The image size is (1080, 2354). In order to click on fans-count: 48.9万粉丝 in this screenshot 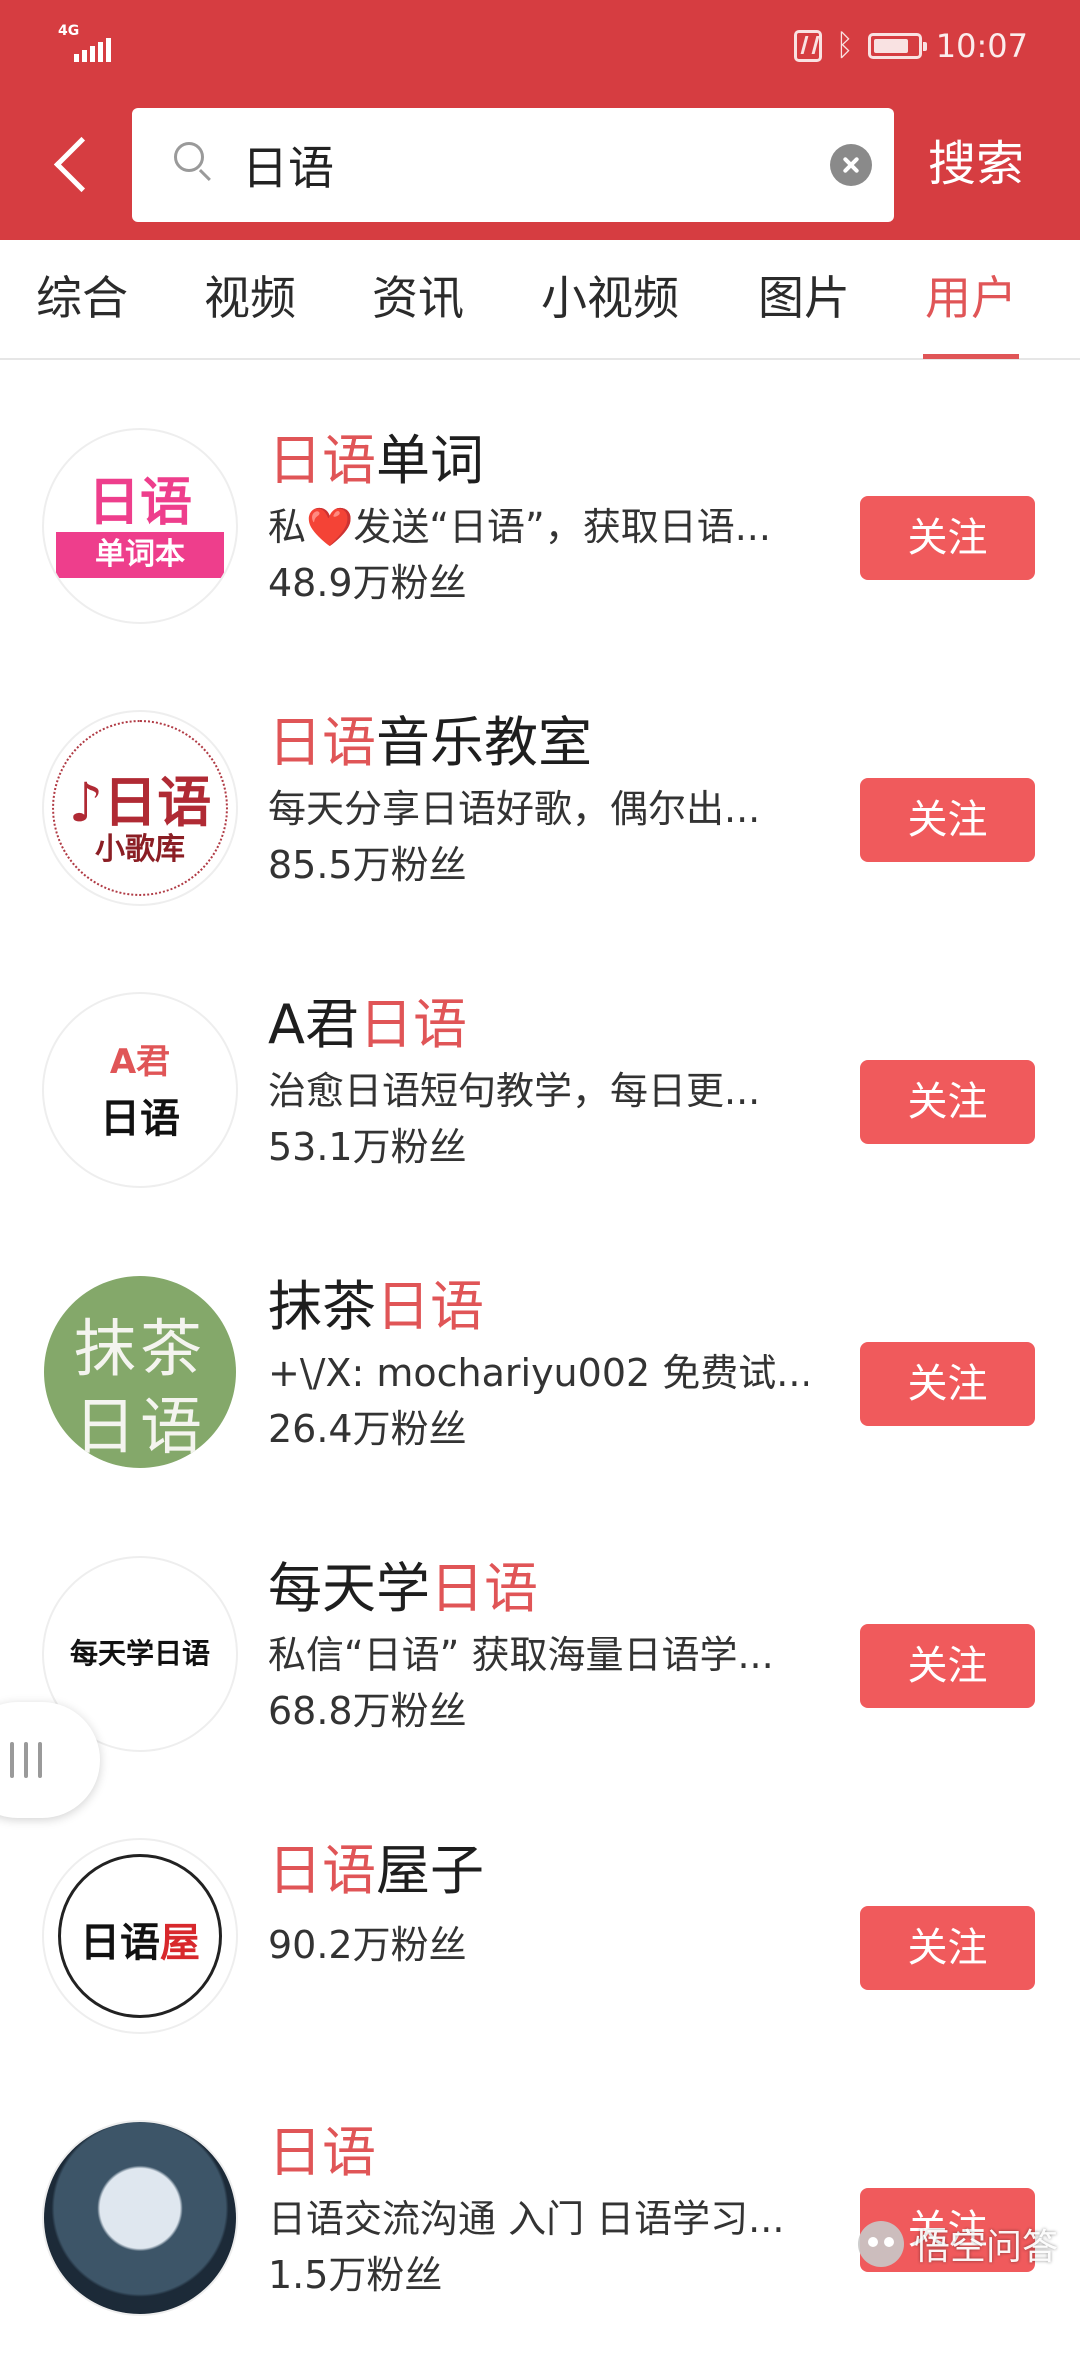, I will do `click(367, 583)`.